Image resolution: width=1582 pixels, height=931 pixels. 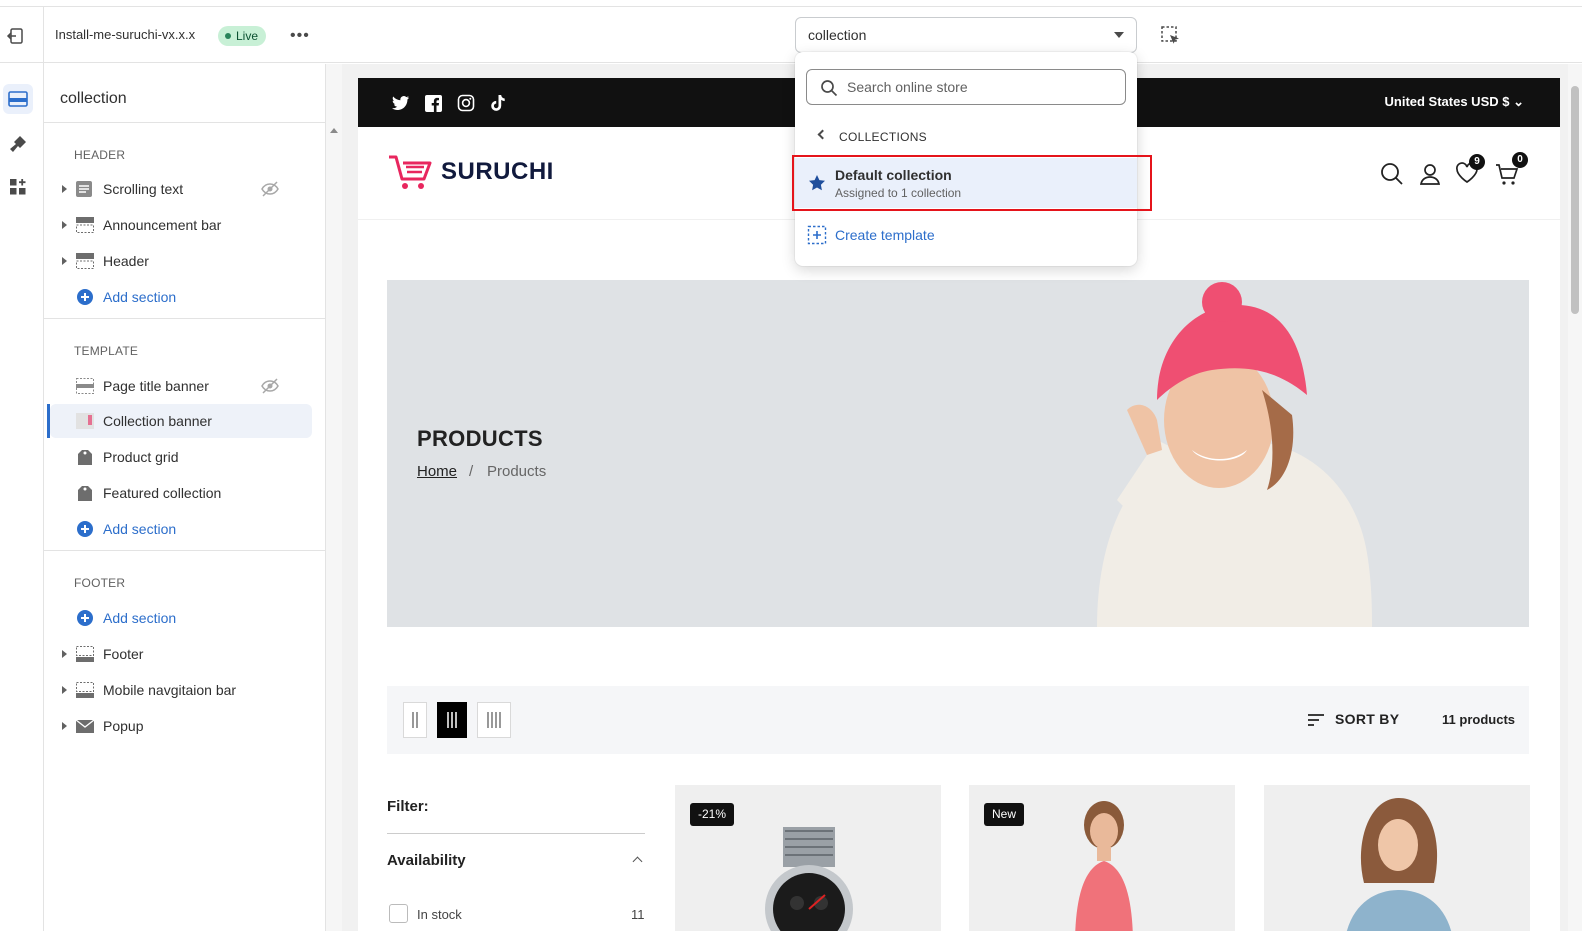 I want to click on theme-settings-brush-icon, so click(x=18, y=144).